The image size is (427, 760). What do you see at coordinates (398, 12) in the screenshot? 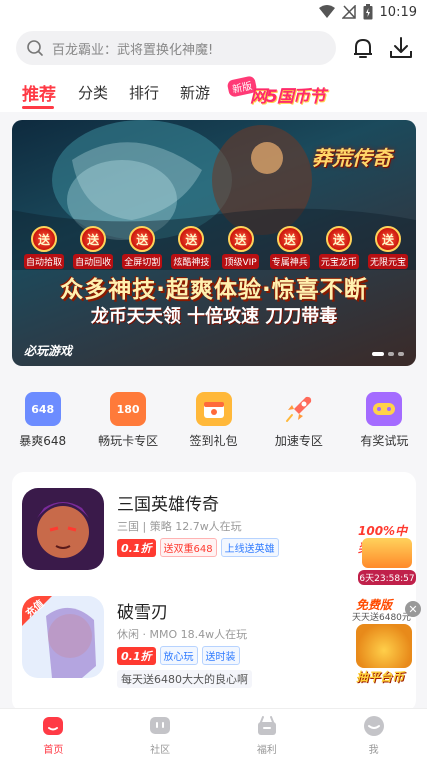
I see `clock: 10:19` at bounding box center [398, 12].